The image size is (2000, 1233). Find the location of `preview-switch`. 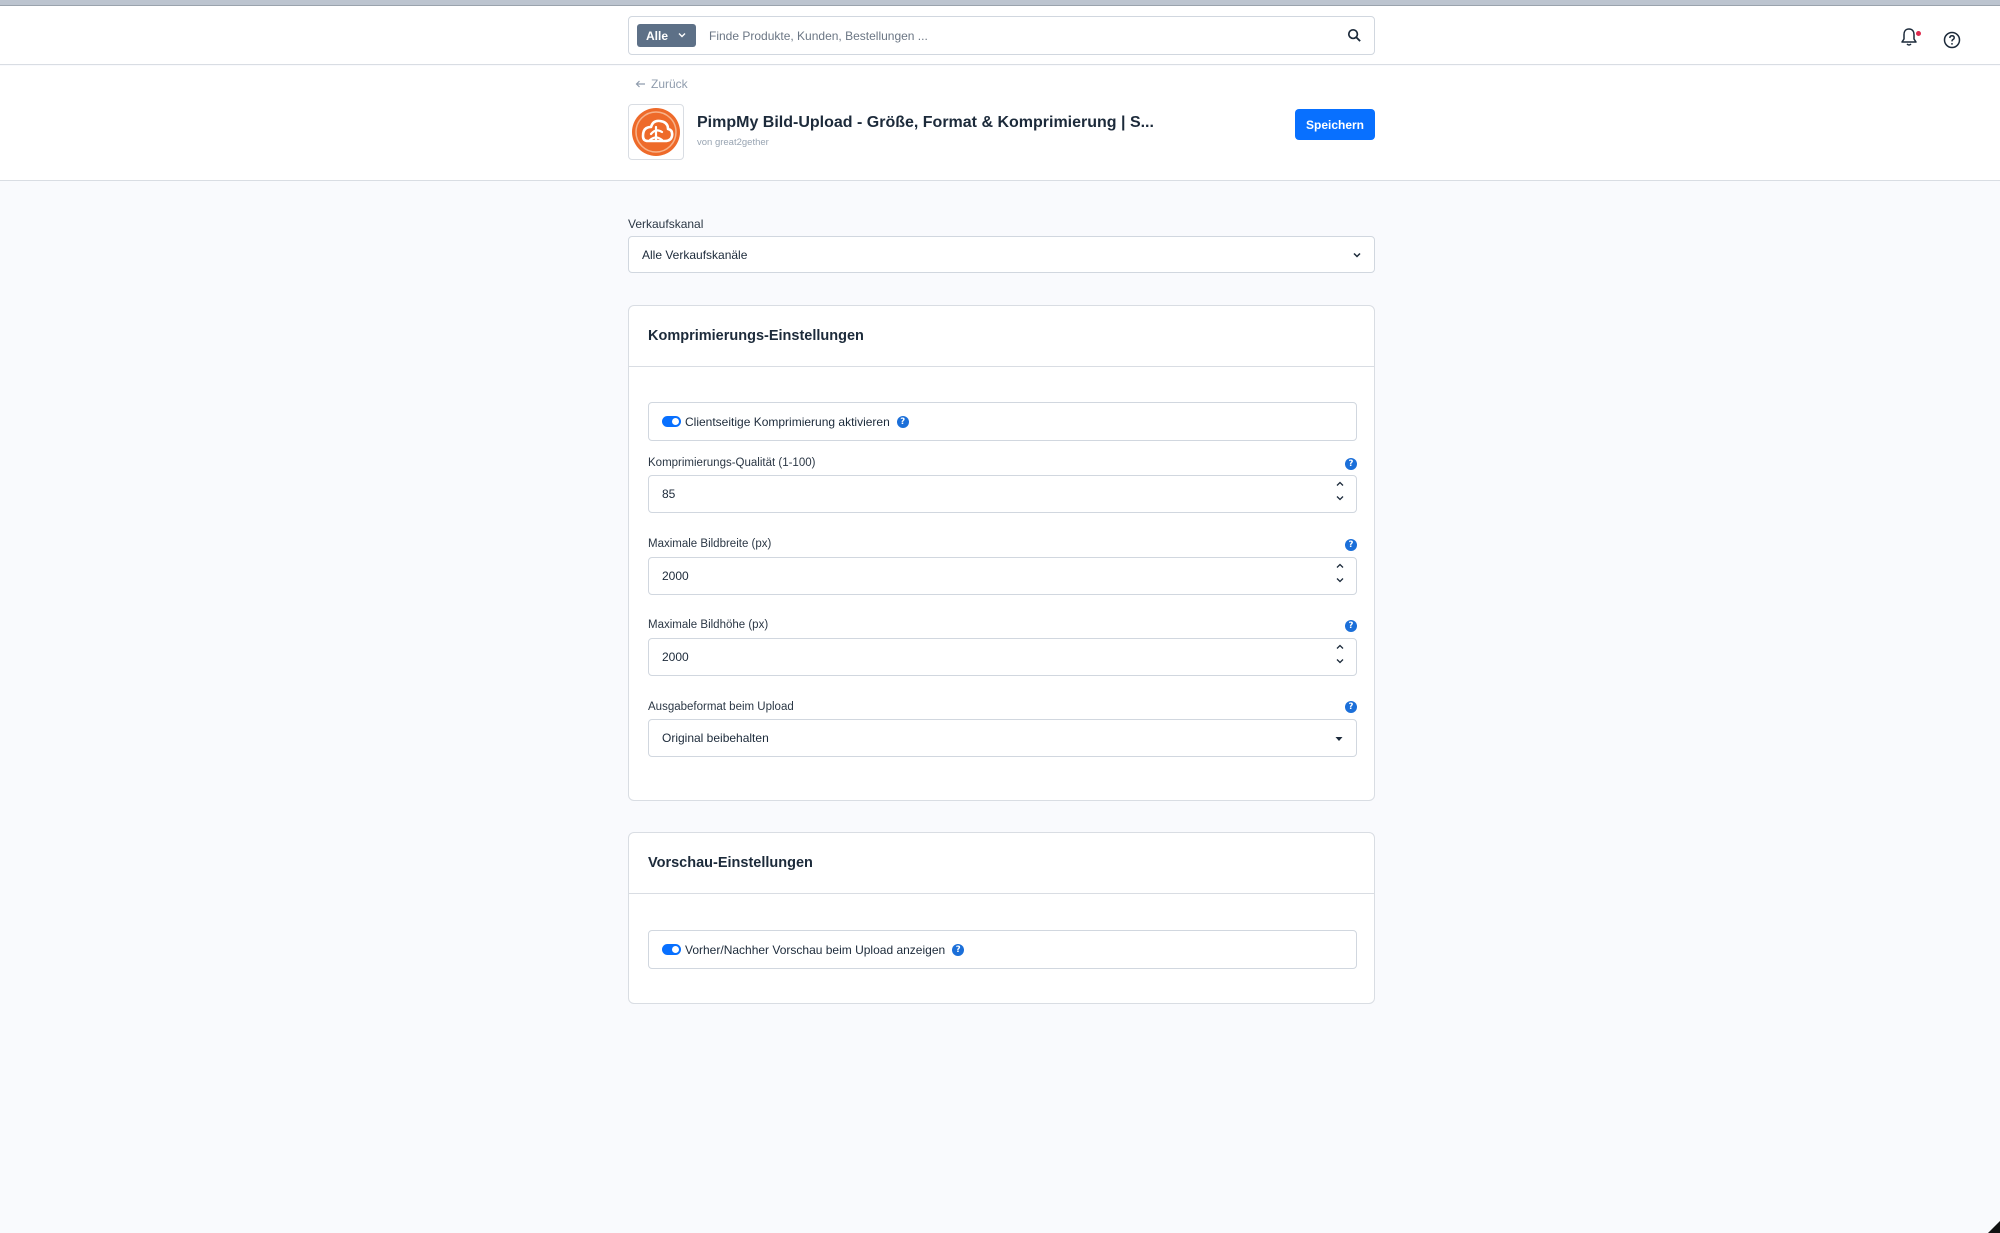

preview-switch is located at coordinates (671, 949).